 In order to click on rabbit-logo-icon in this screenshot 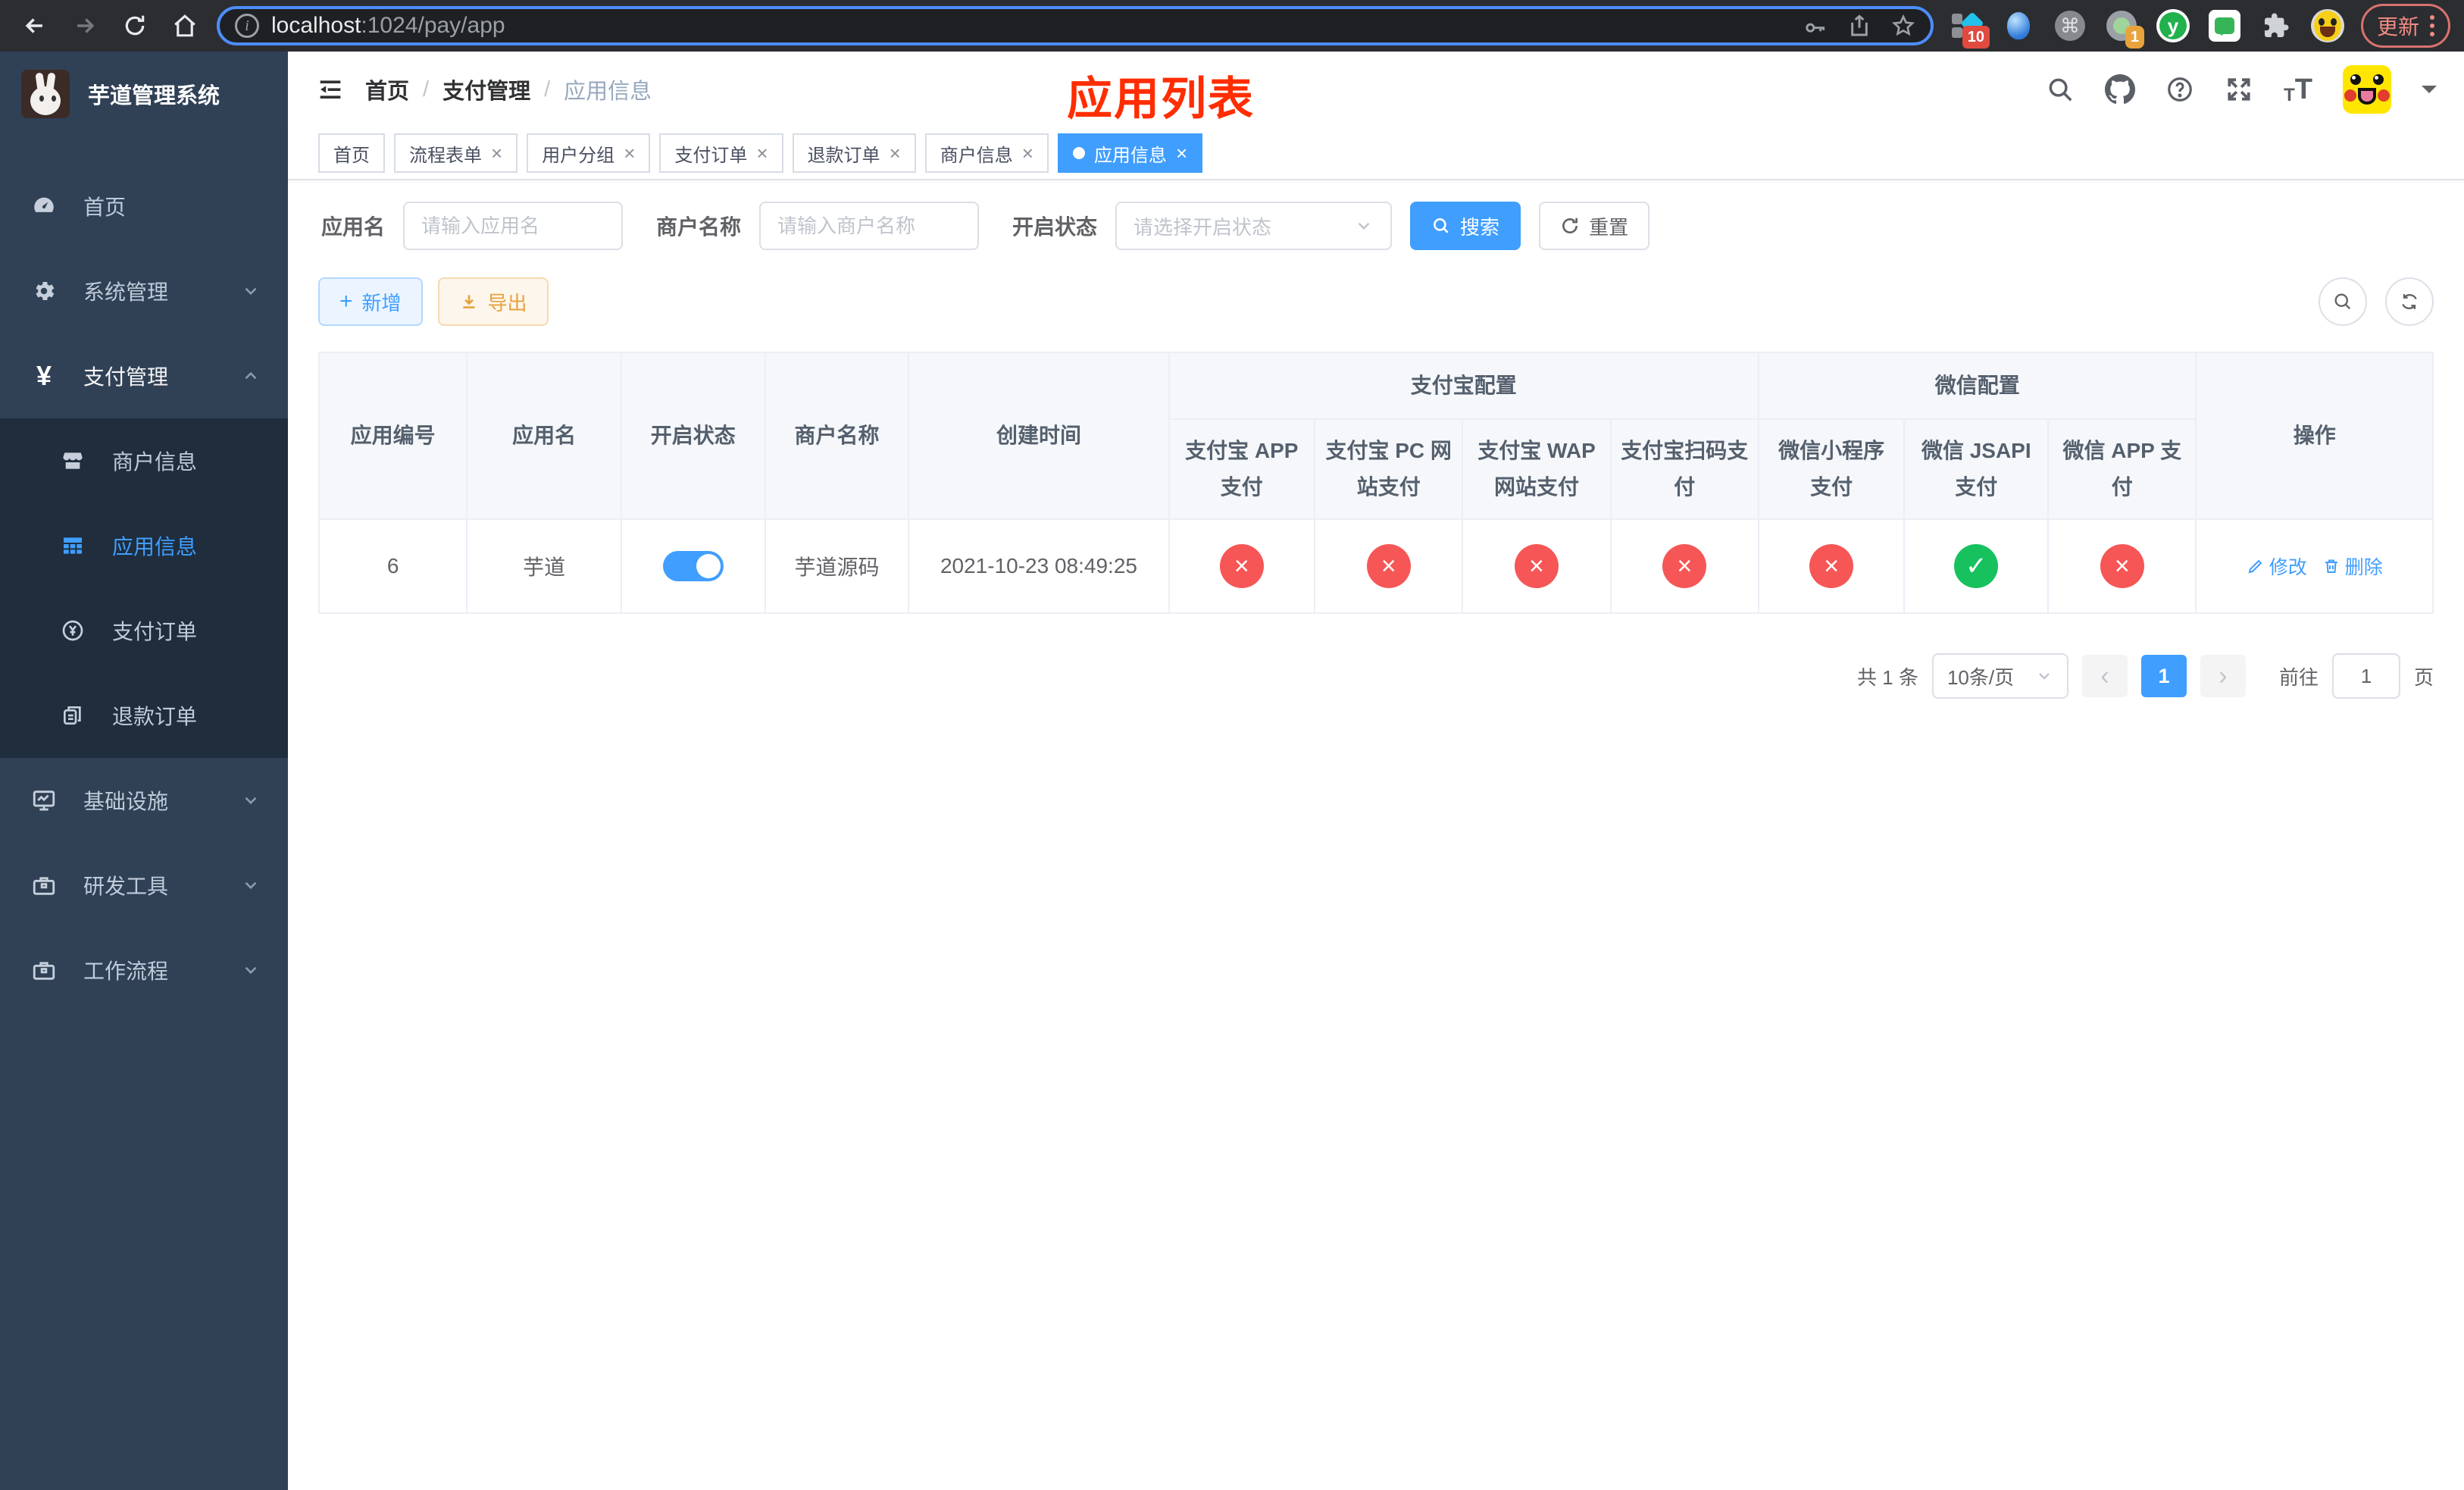, I will do `click(45, 94)`.